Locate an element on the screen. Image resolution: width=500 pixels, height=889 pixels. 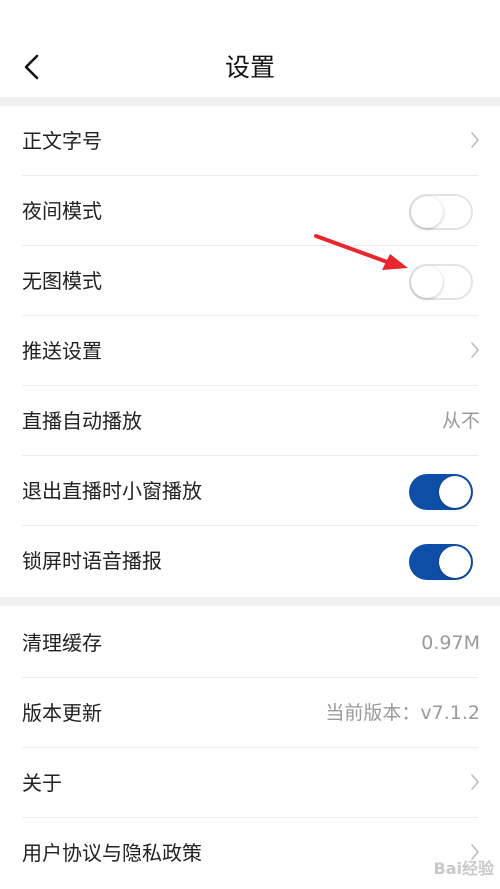
row-value: 0.97M is located at coordinates (450, 643).